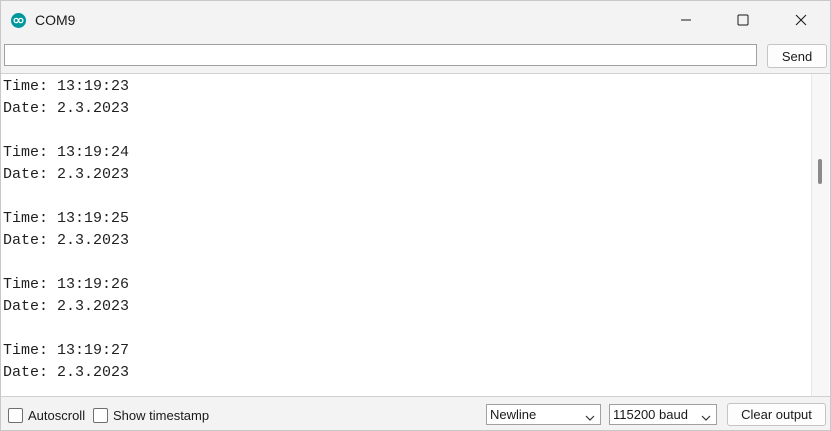  What do you see at coordinates (650, 414) in the screenshot?
I see `baud-rate-value: 115200 baud` at bounding box center [650, 414].